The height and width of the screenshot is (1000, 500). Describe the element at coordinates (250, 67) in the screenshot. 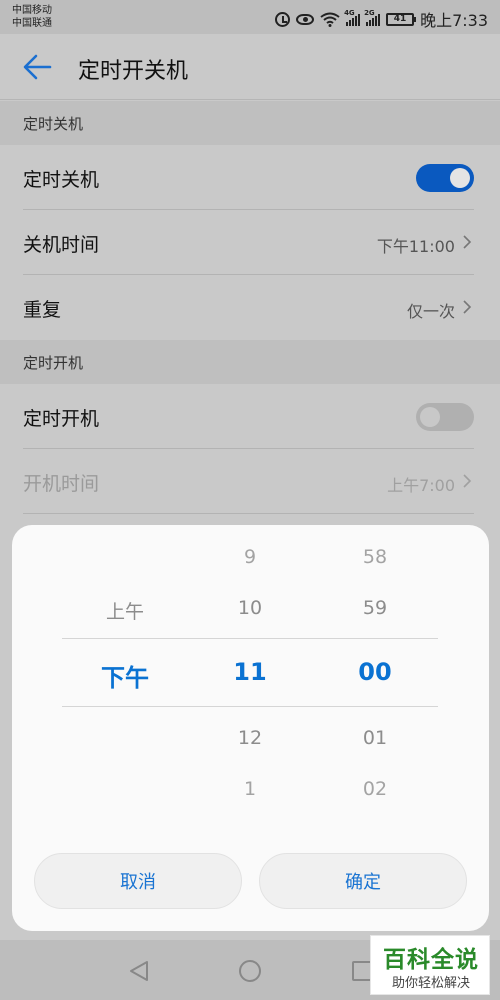

I see `app-bar: 定时开关机` at that location.